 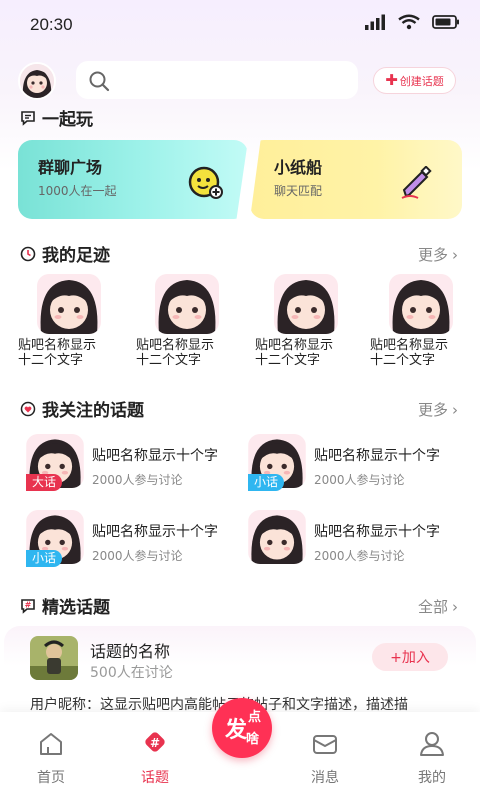 What do you see at coordinates (28, 253) in the screenshot?
I see `clock-icon` at bounding box center [28, 253].